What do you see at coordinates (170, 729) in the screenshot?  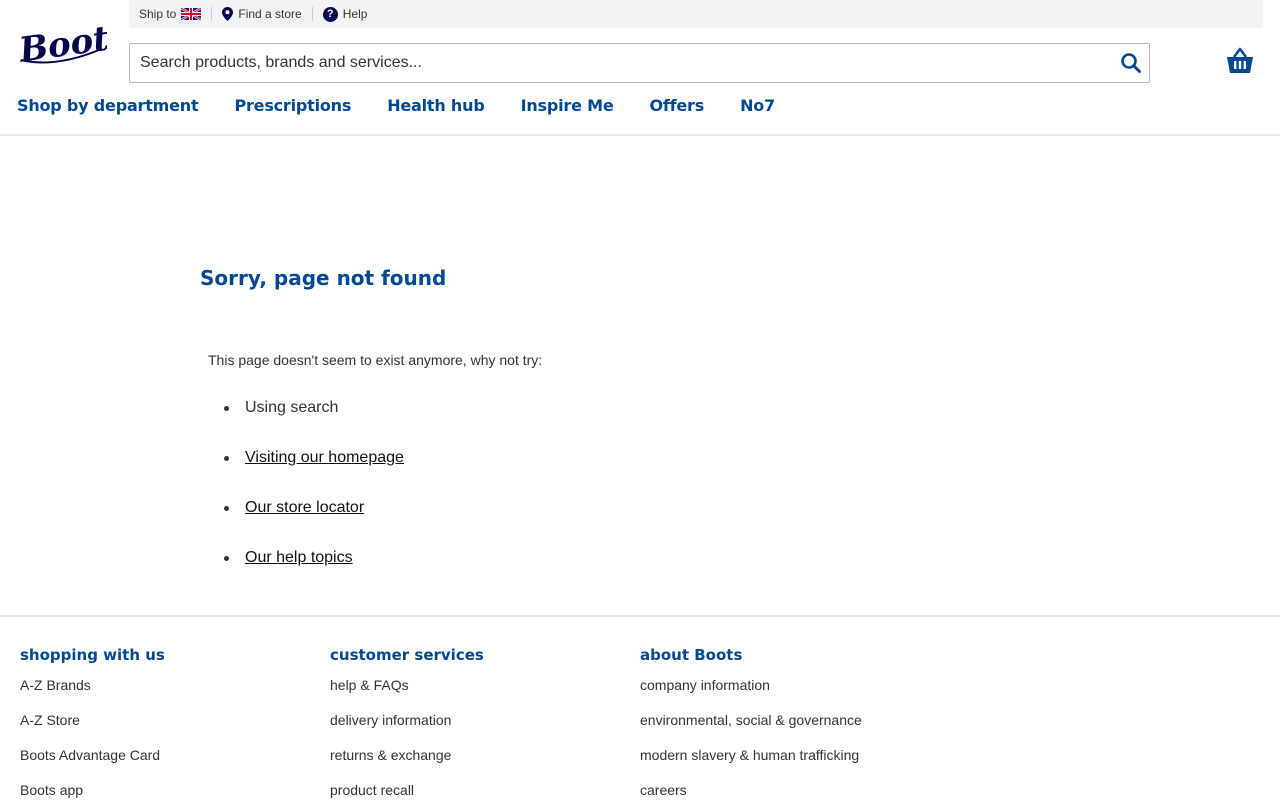 I see `footer-link-az-store: A-Z Store` at bounding box center [170, 729].